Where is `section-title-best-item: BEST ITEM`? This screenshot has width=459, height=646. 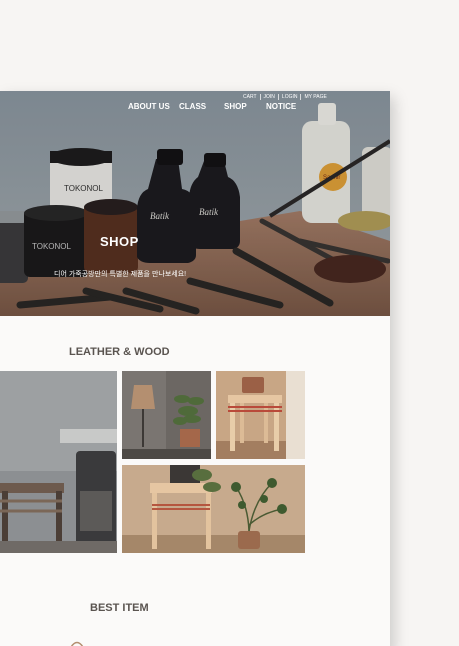
section-title-best-item: BEST ITEM is located at coordinates (119, 608).